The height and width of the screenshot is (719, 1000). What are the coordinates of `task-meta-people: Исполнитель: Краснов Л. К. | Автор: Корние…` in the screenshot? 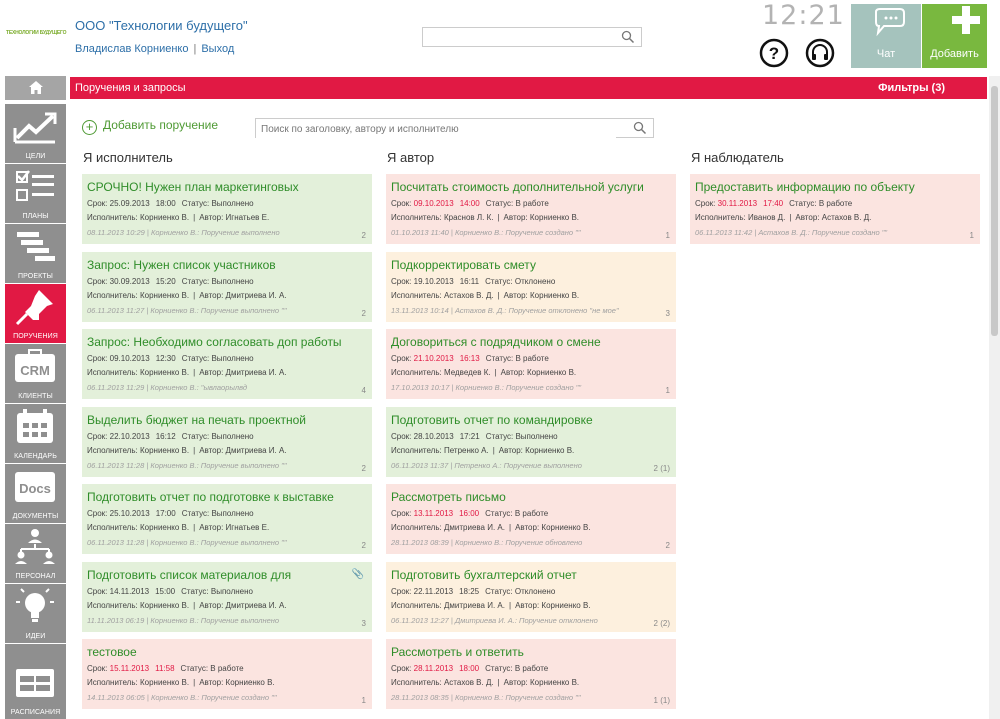 It's located at (485, 217).